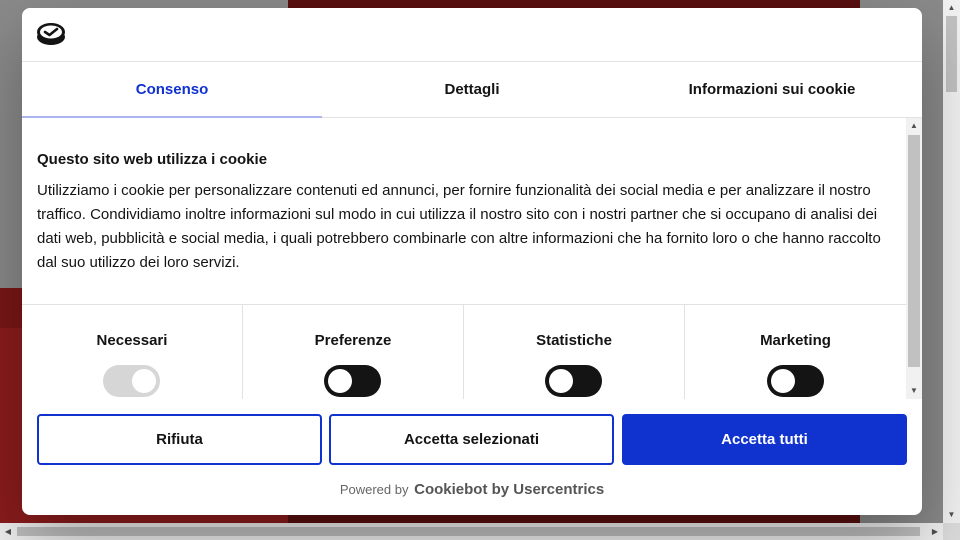 This screenshot has height=540, width=960. I want to click on category-label: Necessari, so click(132, 340).